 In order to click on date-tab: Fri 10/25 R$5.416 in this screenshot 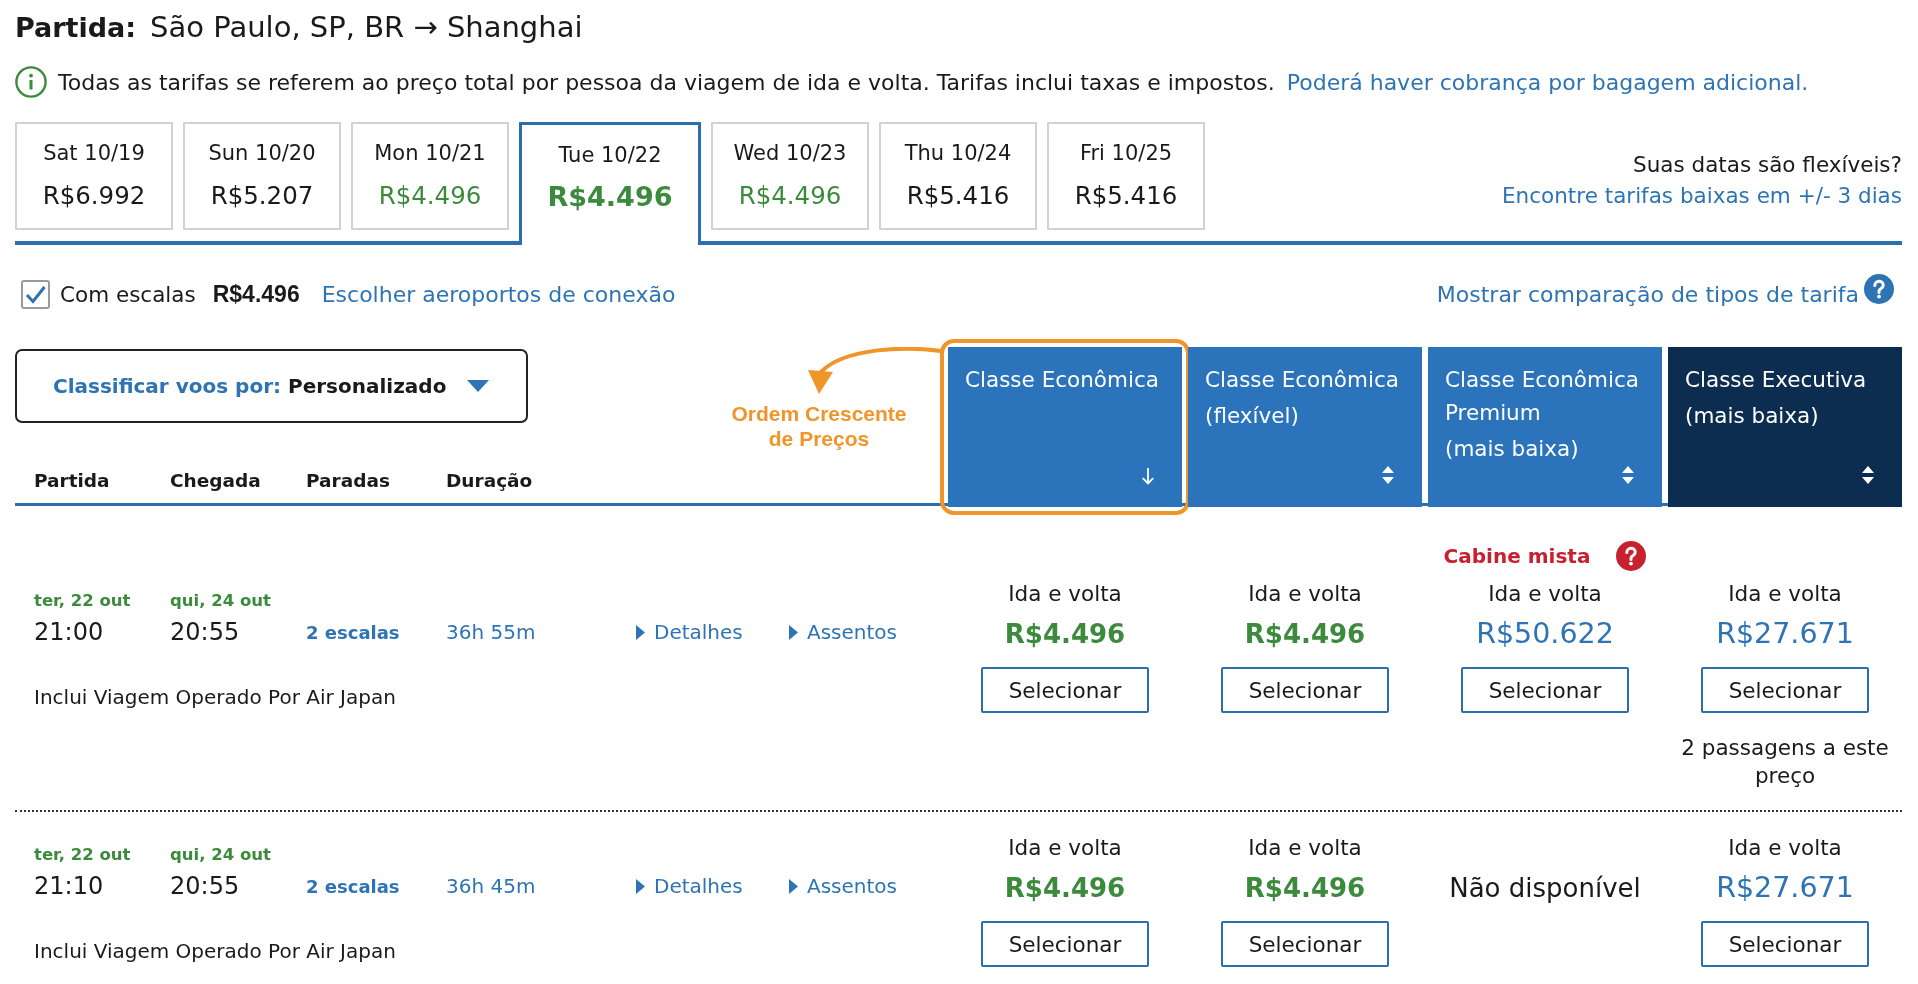, I will do `click(1126, 176)`.